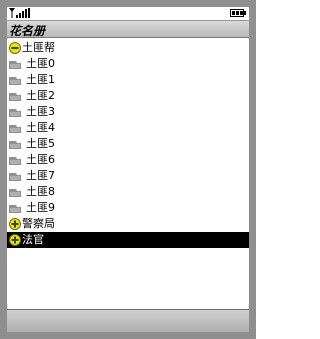  Describe the element at coordinates (40, 127) in the screenshot. I see `tree-item-label: 土匪4` at that location.